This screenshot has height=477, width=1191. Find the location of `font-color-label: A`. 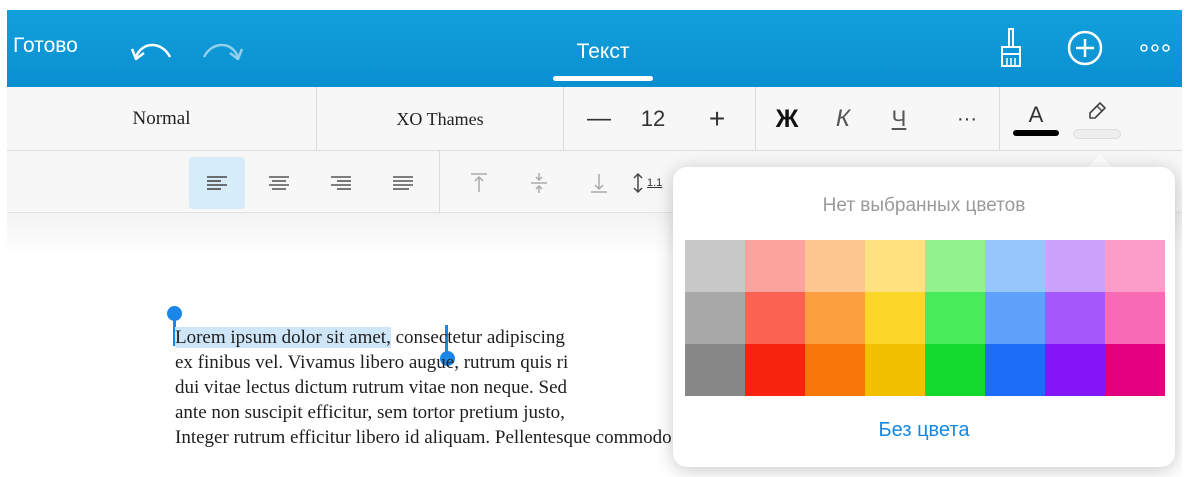

font-color-label: A is located at coordinates (1036, 114).